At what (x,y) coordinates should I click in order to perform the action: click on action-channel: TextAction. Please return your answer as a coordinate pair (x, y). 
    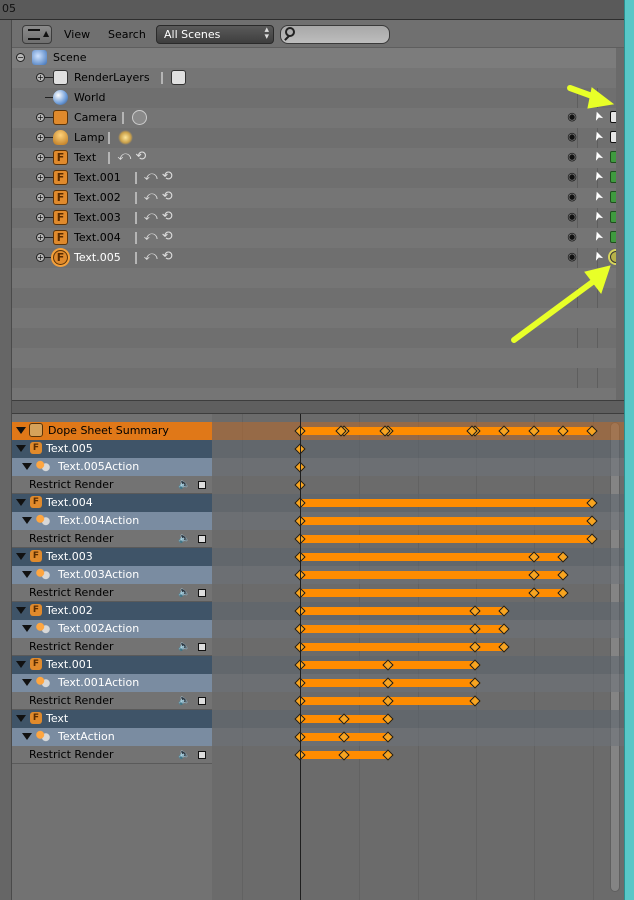
    Looking at the image, I should click on (112, 737).